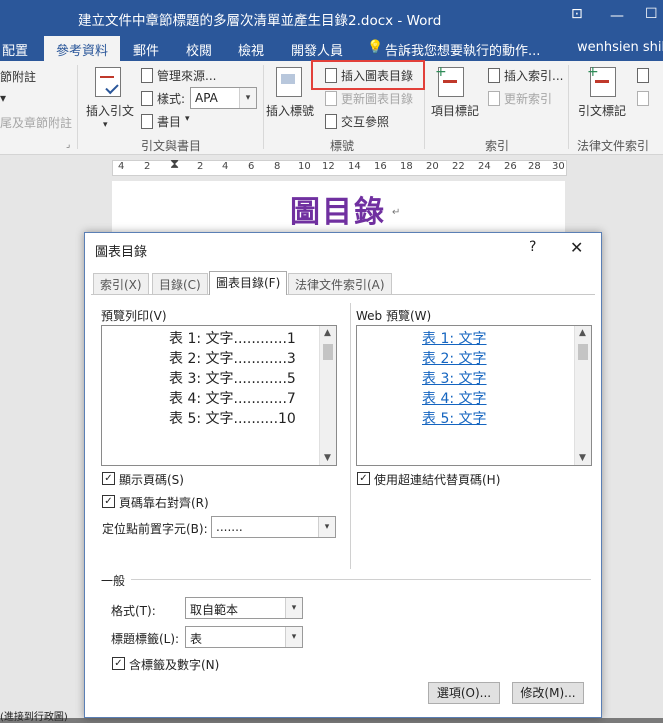  Describe the element at coordinates (155, 529) in the screenshot. I see `tab-leader-label: 定位點前置字元(B):` at that location.